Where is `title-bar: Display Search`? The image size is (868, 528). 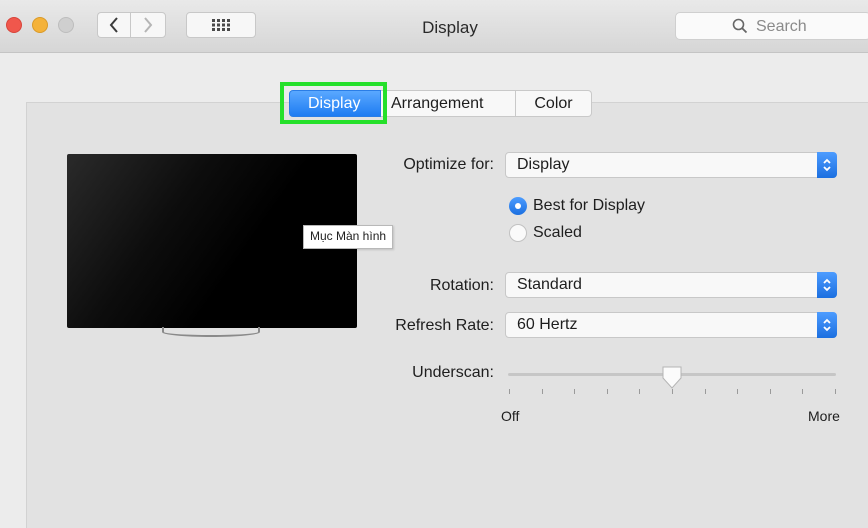 title-bar: Display Search is located at coordinates (434, 26).